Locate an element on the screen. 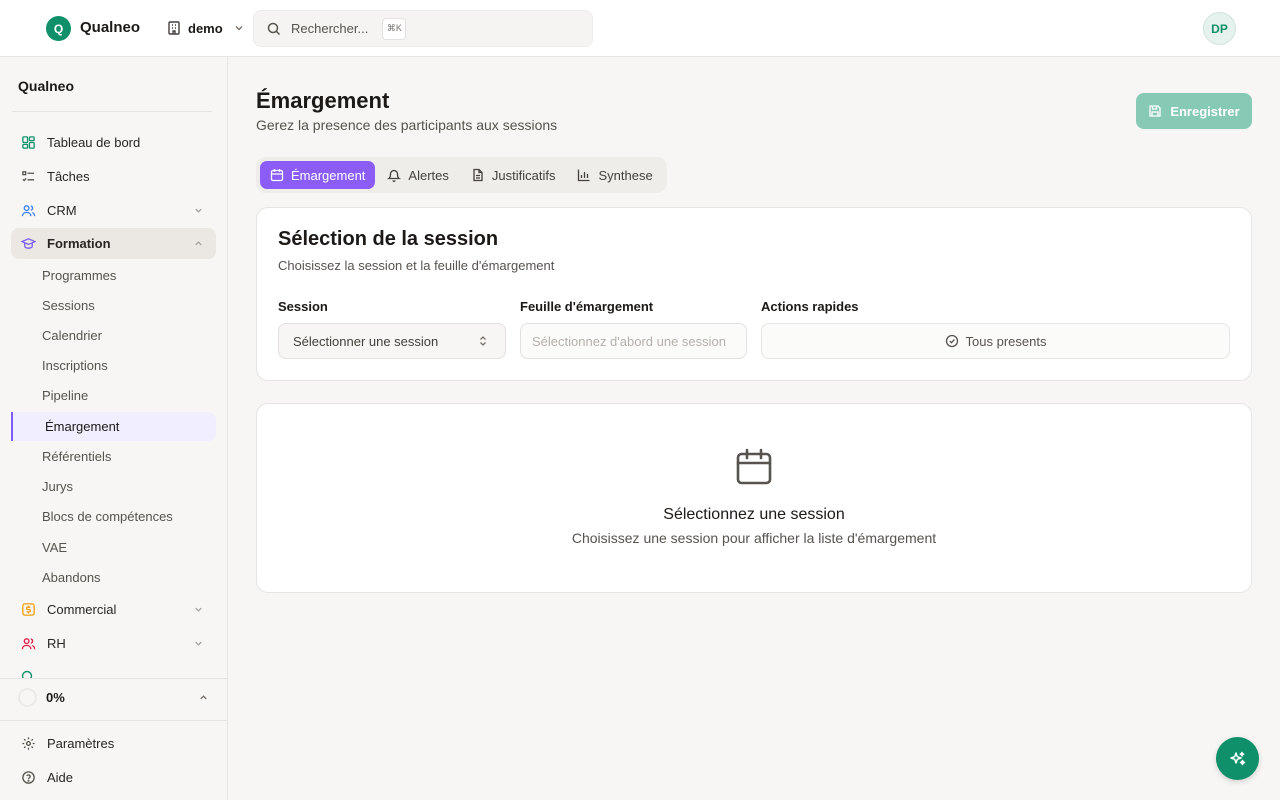 Image resolution: width=1280 pixels, height=800 pixels. sidebar-subitem-emargement: Émargement is located at coordinates (113, 426).